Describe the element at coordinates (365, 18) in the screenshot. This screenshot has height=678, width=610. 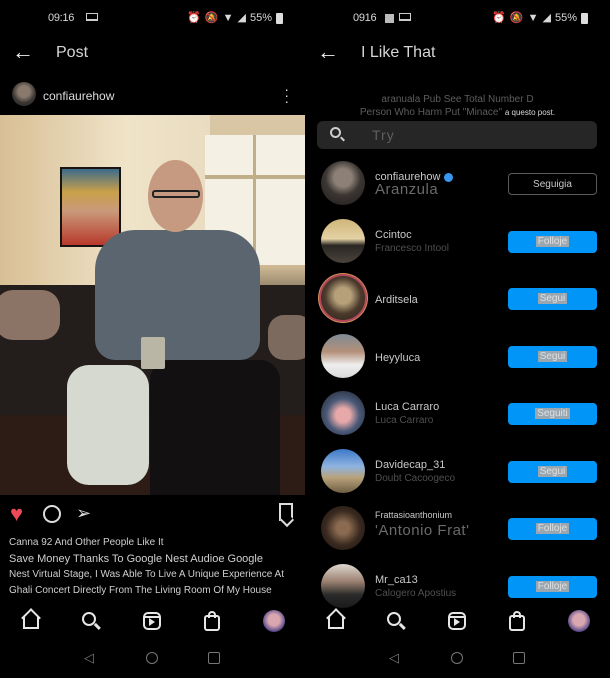
I see `status-time: 0916` at that location.